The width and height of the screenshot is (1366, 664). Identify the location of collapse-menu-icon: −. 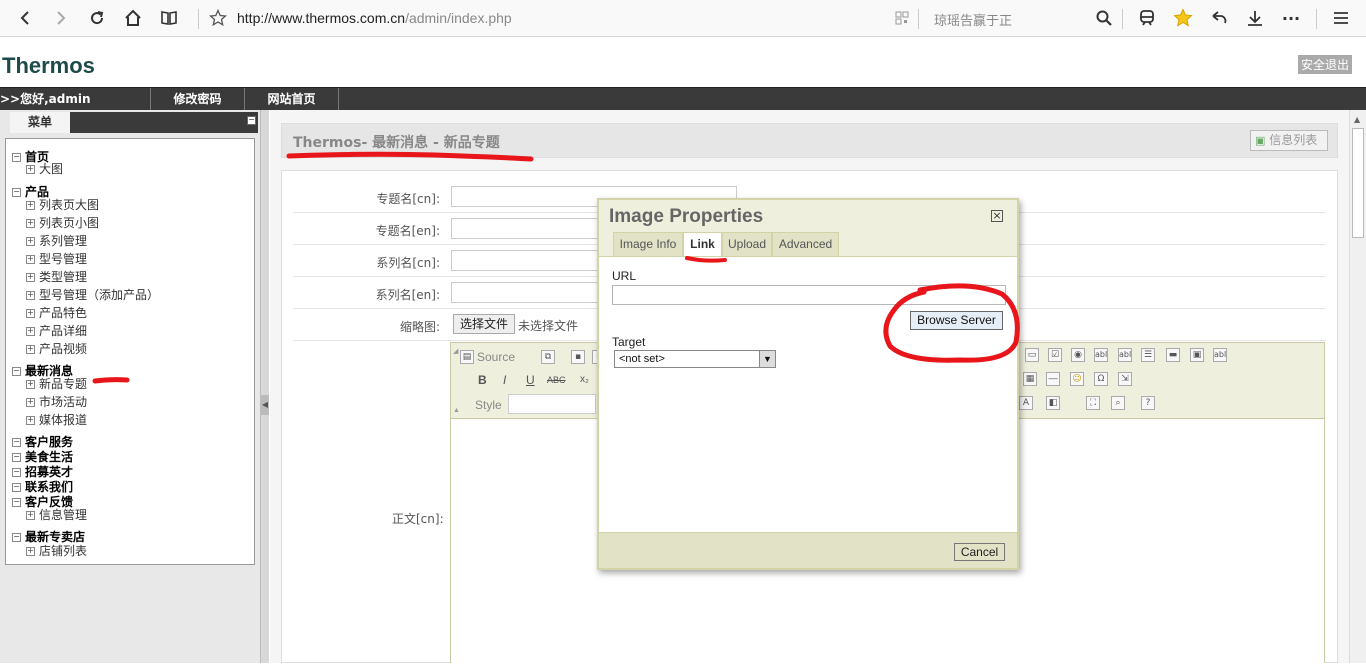
(251, 120).